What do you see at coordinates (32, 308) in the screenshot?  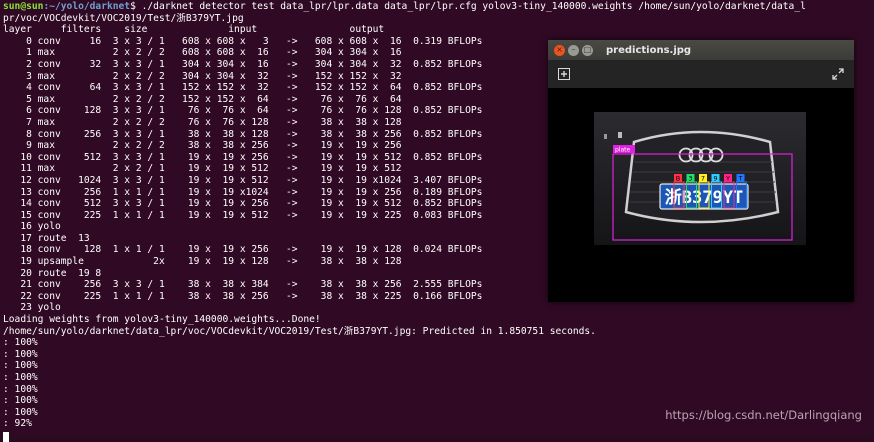 I see `terminal-line: 23 yolo` at bounding box center [32, 308].